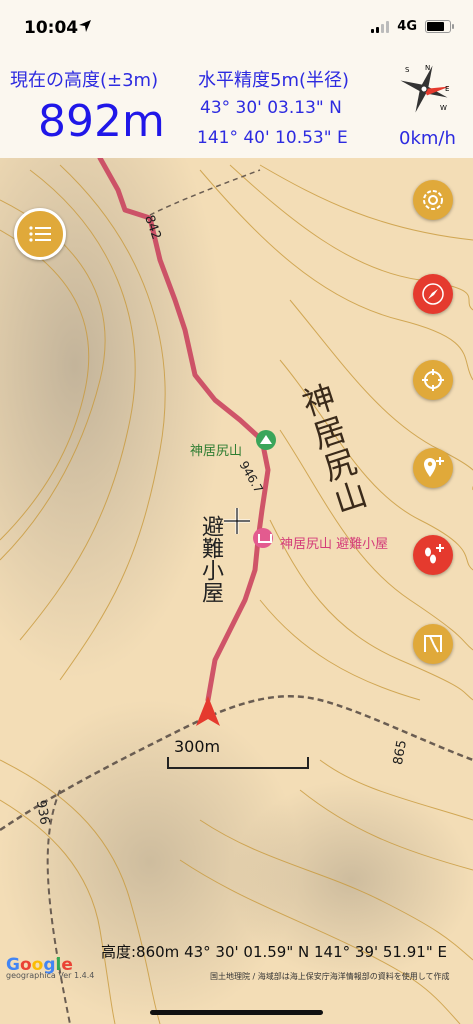  I want to click on add-footprint-icon, so click(434, 554).